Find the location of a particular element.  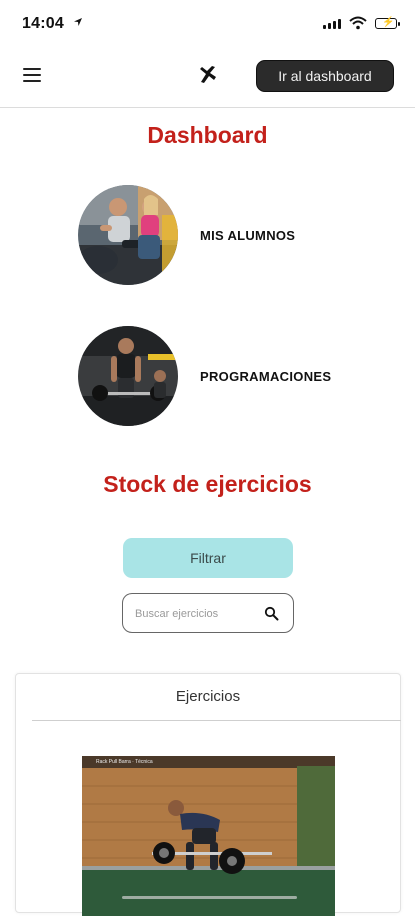

search-box is located at coordinates (208, 613).